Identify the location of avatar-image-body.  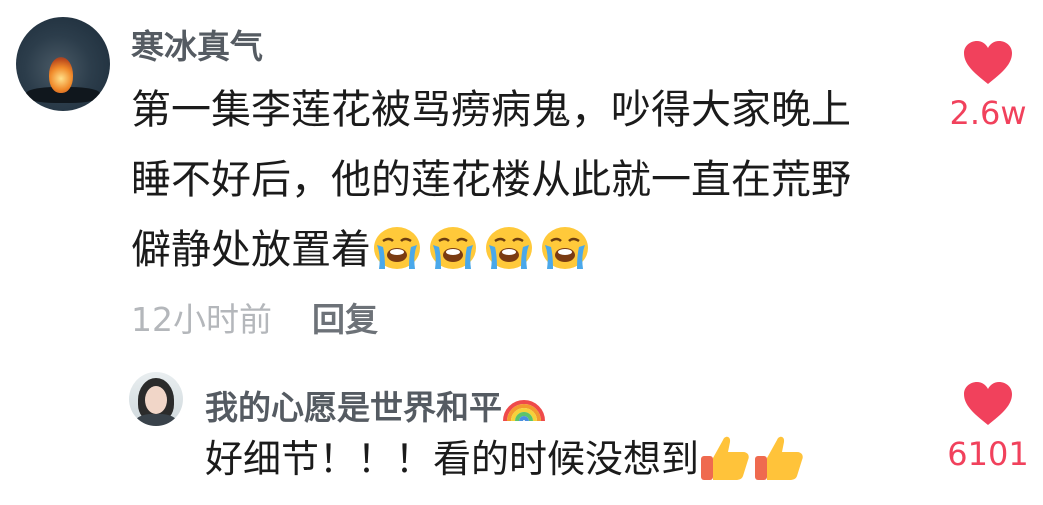
(156, 420).